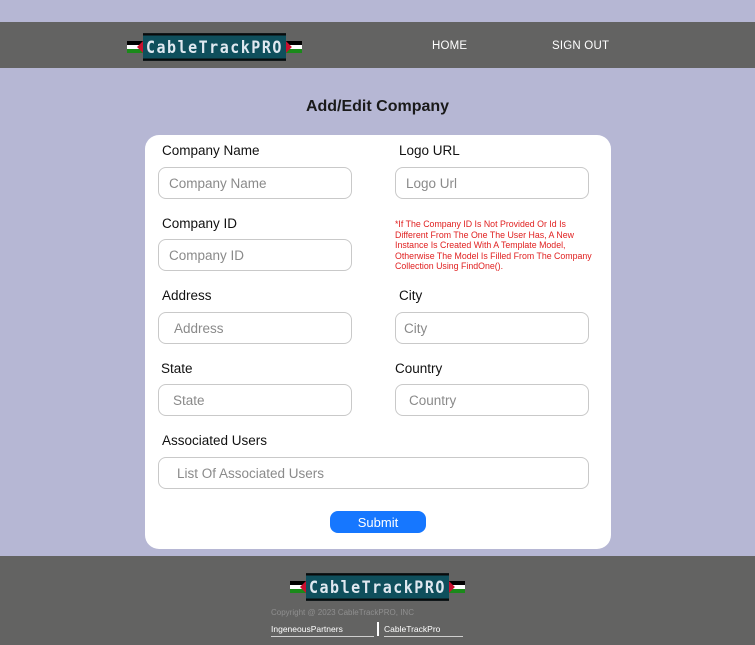 The height and width of the screenshot is (645, 755). Describe the element at coordinates (419, 368) in the screenshot. I see `country-label: Country` at that location.